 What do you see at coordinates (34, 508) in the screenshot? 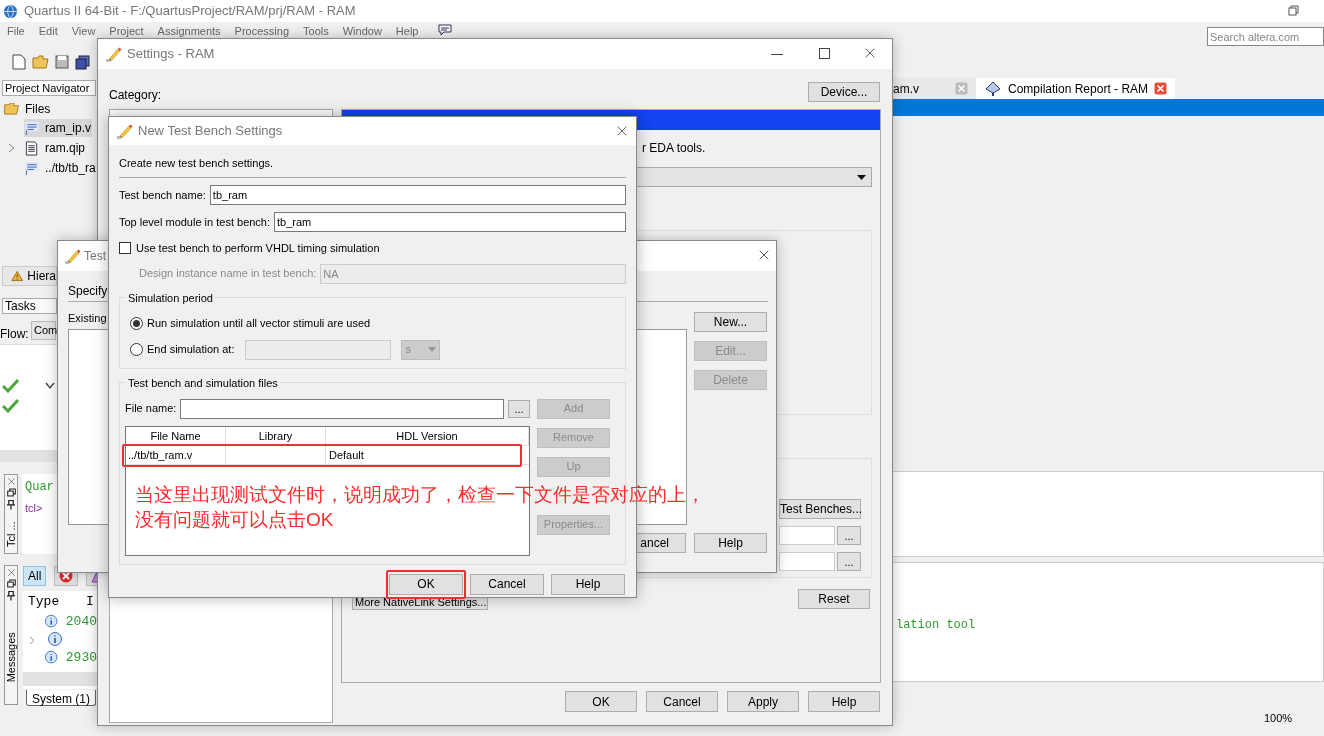
I see `console-line: tcl>` at bounding box center [34, 508].